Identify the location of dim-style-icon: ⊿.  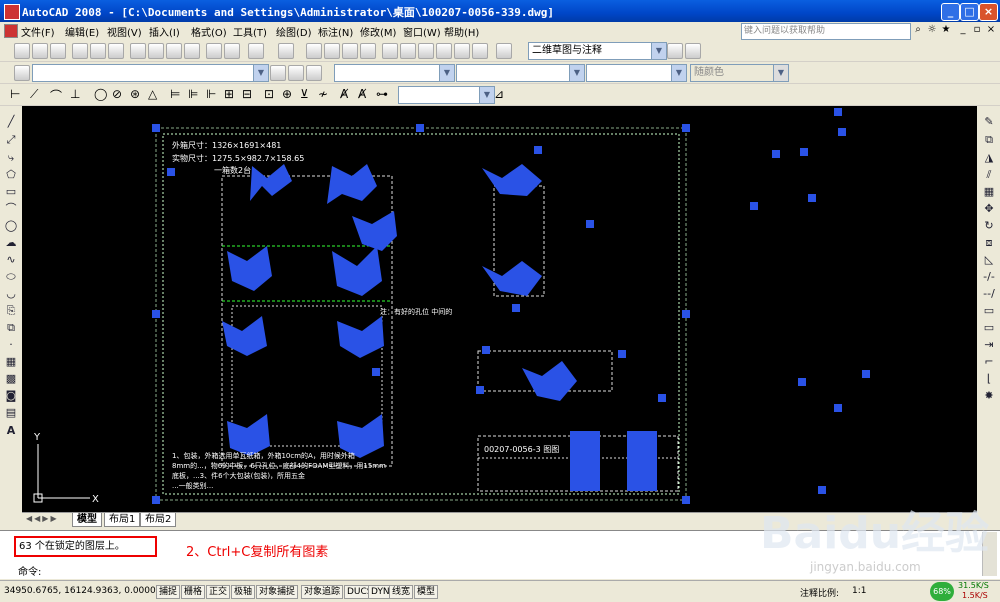
(501, 94).